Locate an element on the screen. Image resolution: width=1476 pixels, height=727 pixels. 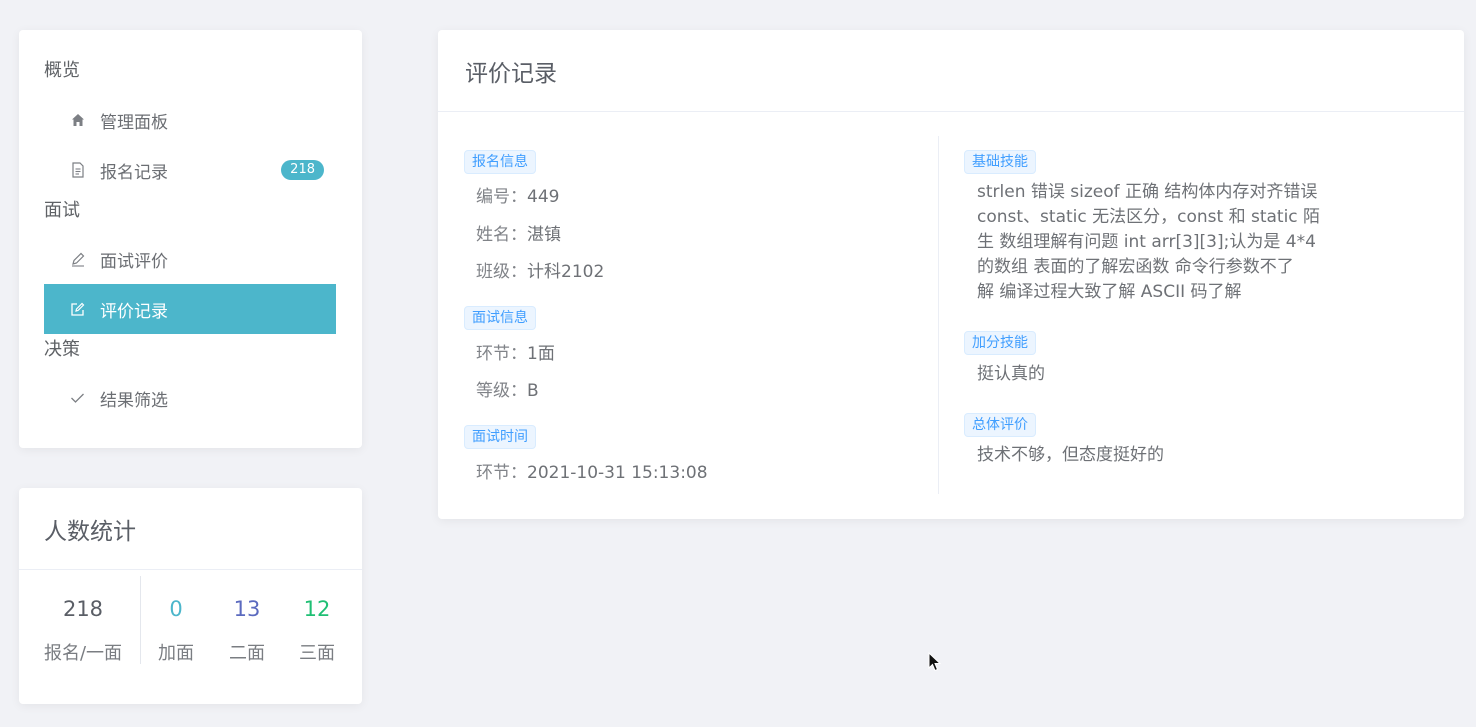
column-divider is located at coordinates (938, 315).